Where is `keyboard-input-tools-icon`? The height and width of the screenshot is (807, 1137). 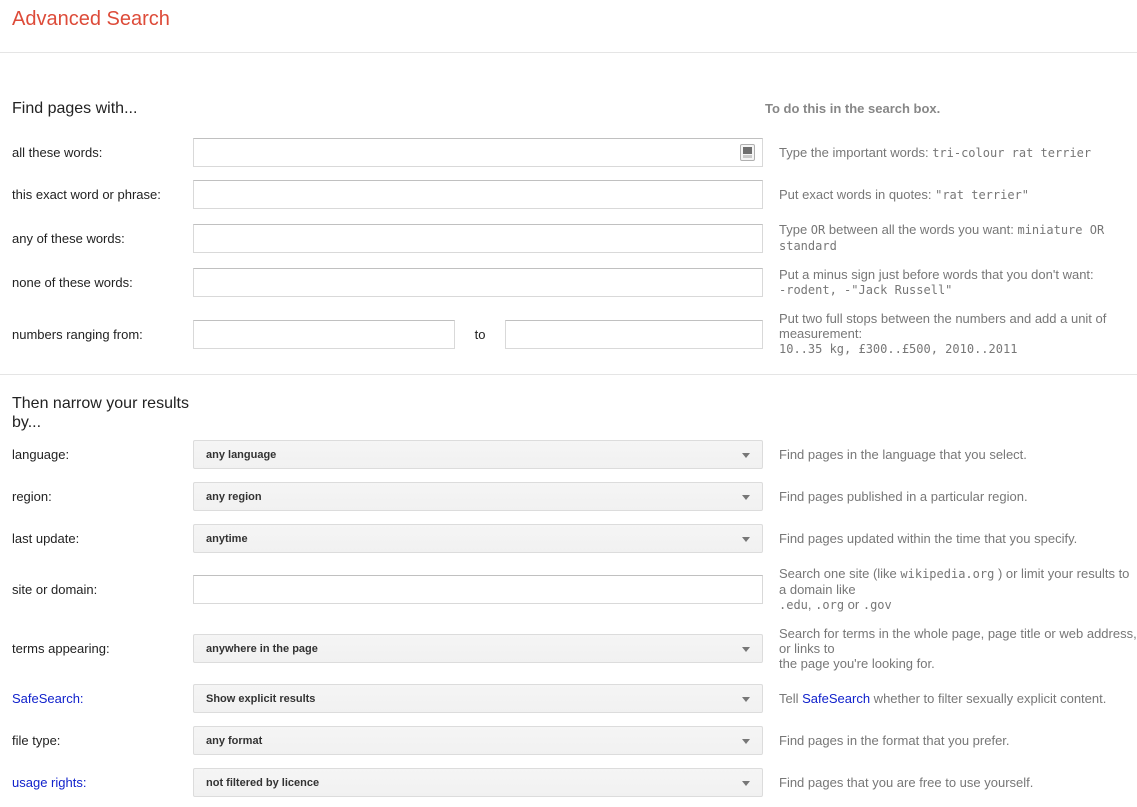 keyboard-input-tools-icon is located at coordinates (747, 152).